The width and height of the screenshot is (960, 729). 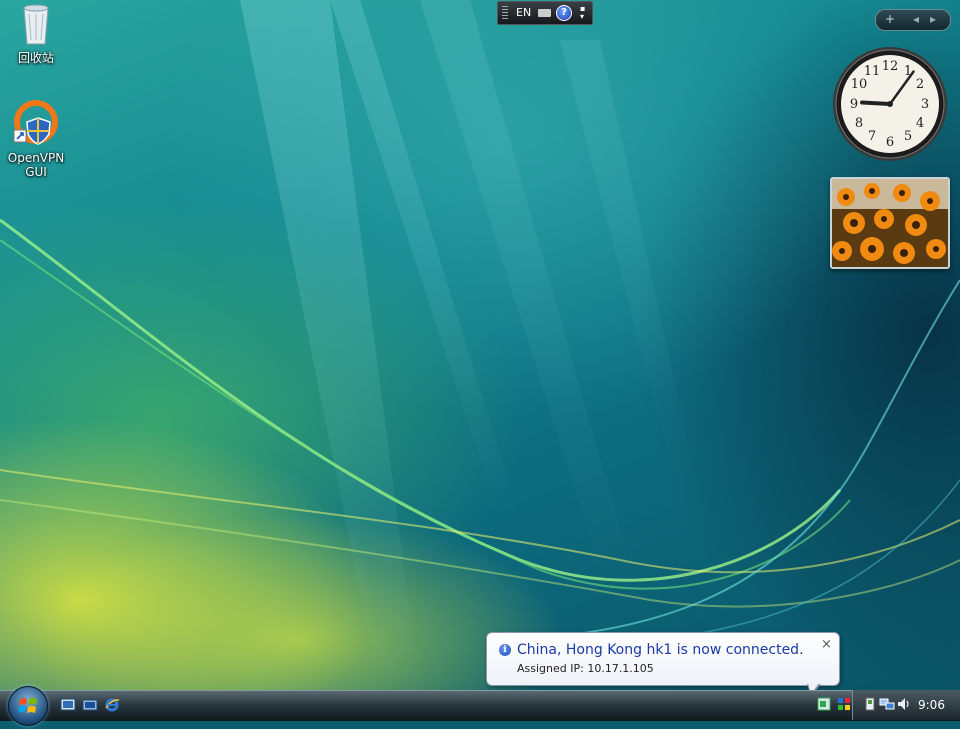 What do you see at coordinates (872, 71) in the screenshot?
I see `svg-text: 11` at bounding box center [872, 71].